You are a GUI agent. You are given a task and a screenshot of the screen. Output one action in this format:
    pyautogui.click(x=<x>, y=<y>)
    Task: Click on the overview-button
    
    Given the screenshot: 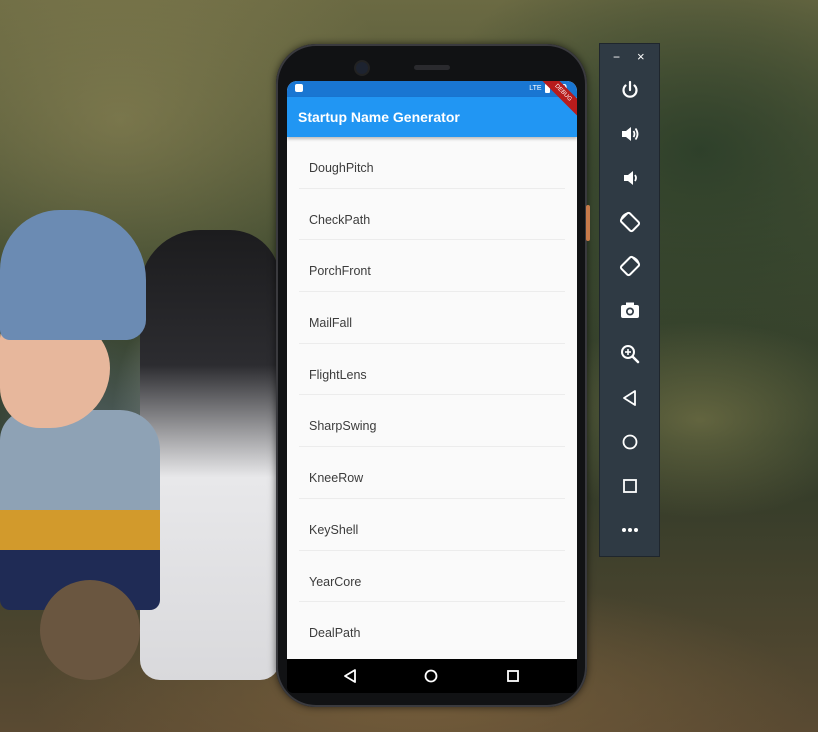 What is the action you would take?
    pyautogui.click(x=630, y=486)
    